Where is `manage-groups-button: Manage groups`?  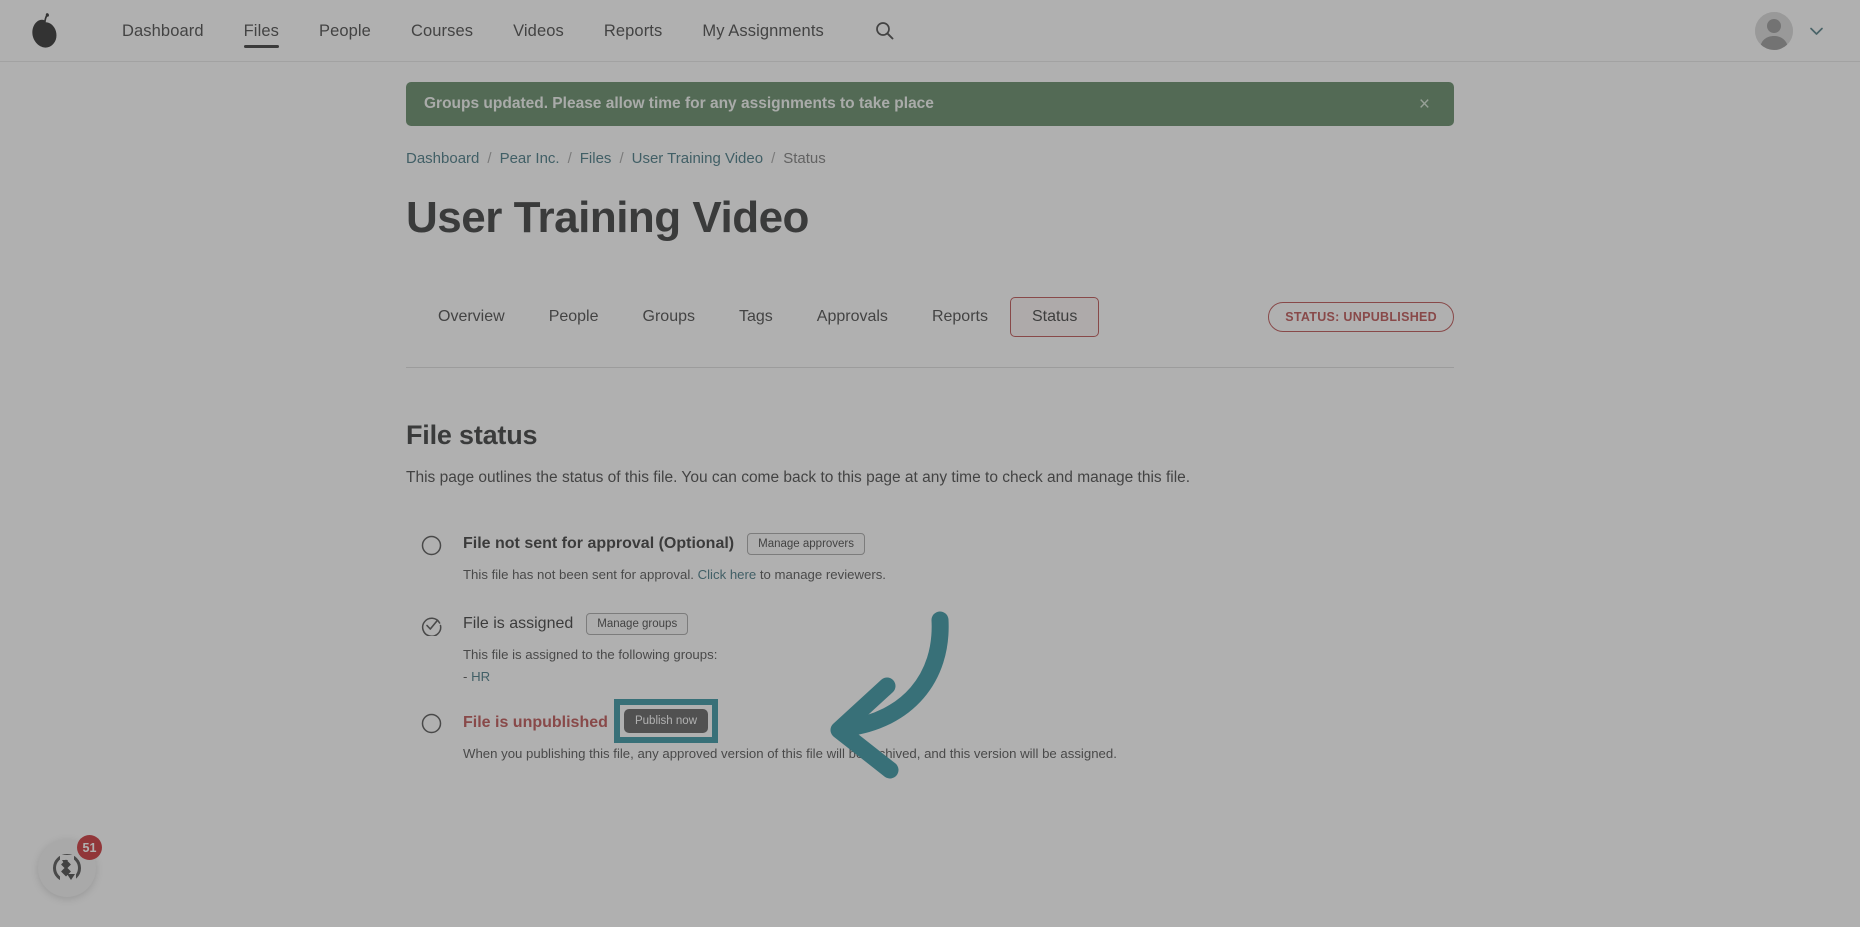 manage-groups-button: Manage groups is located at coordinates (637, 624).